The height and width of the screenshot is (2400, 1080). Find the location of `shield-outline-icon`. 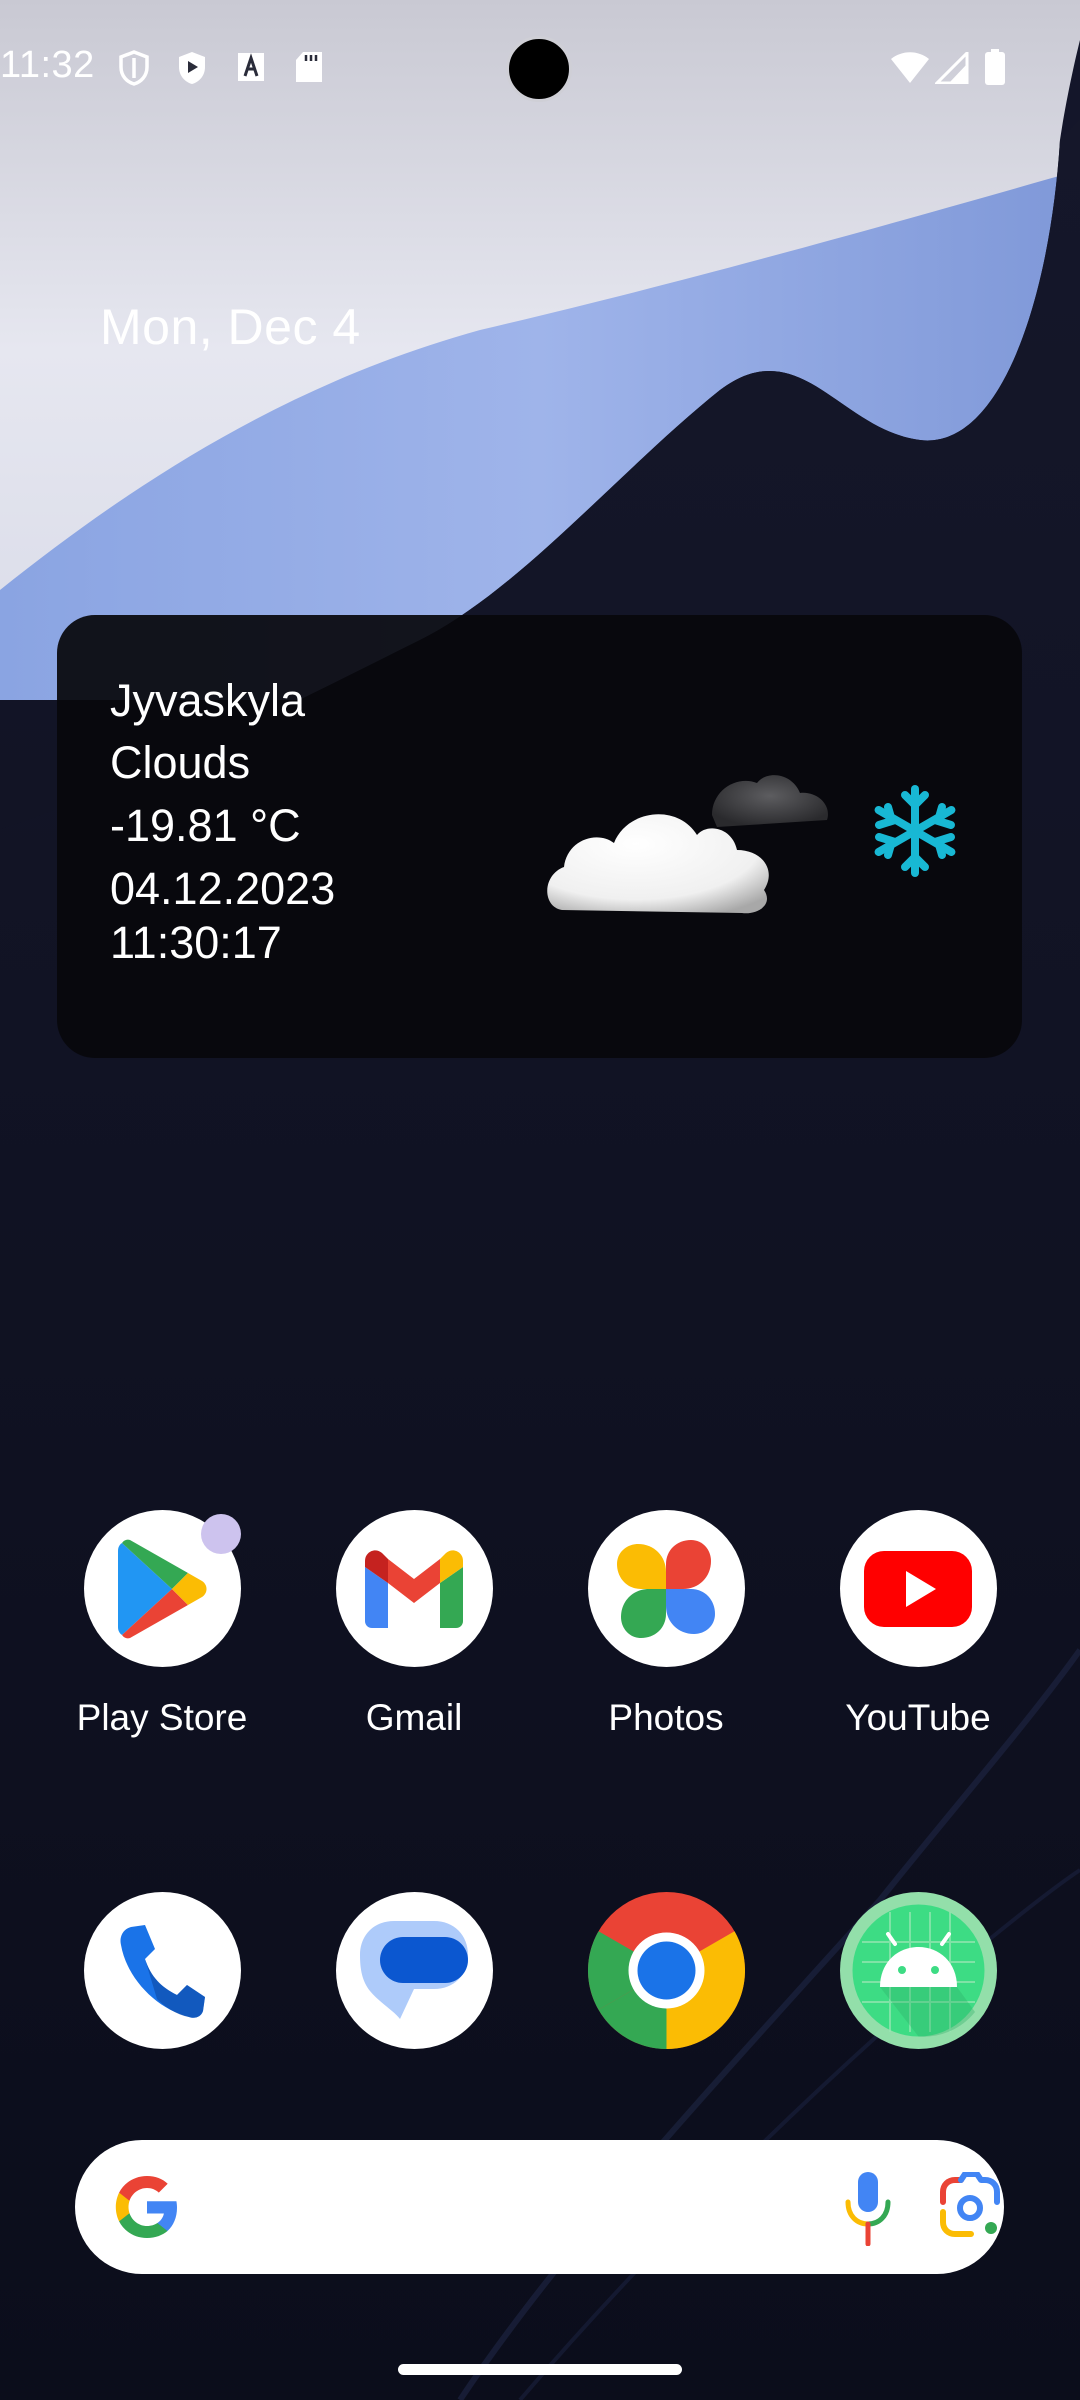

shield-outline-icon is located at coordinates (134, 68).